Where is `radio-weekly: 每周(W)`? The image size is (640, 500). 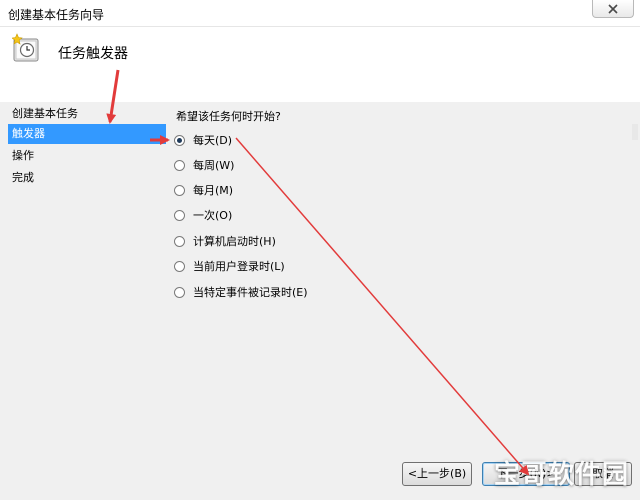 radio-weekly: 每周(W) is located at coordinates (204, 165).